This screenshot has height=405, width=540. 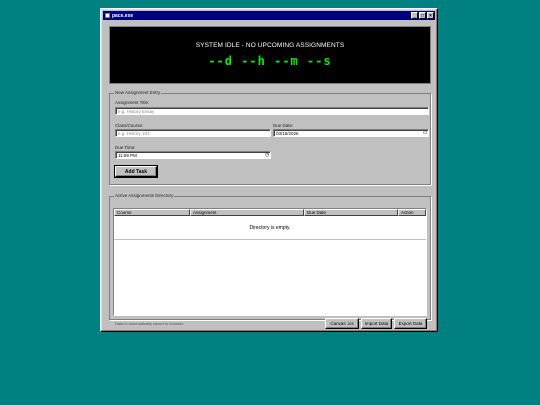 What do you see at coordinates (125, 147) in the screenshot?
I see `due-time-label: Due Time:` at bounding box center [125, 147].